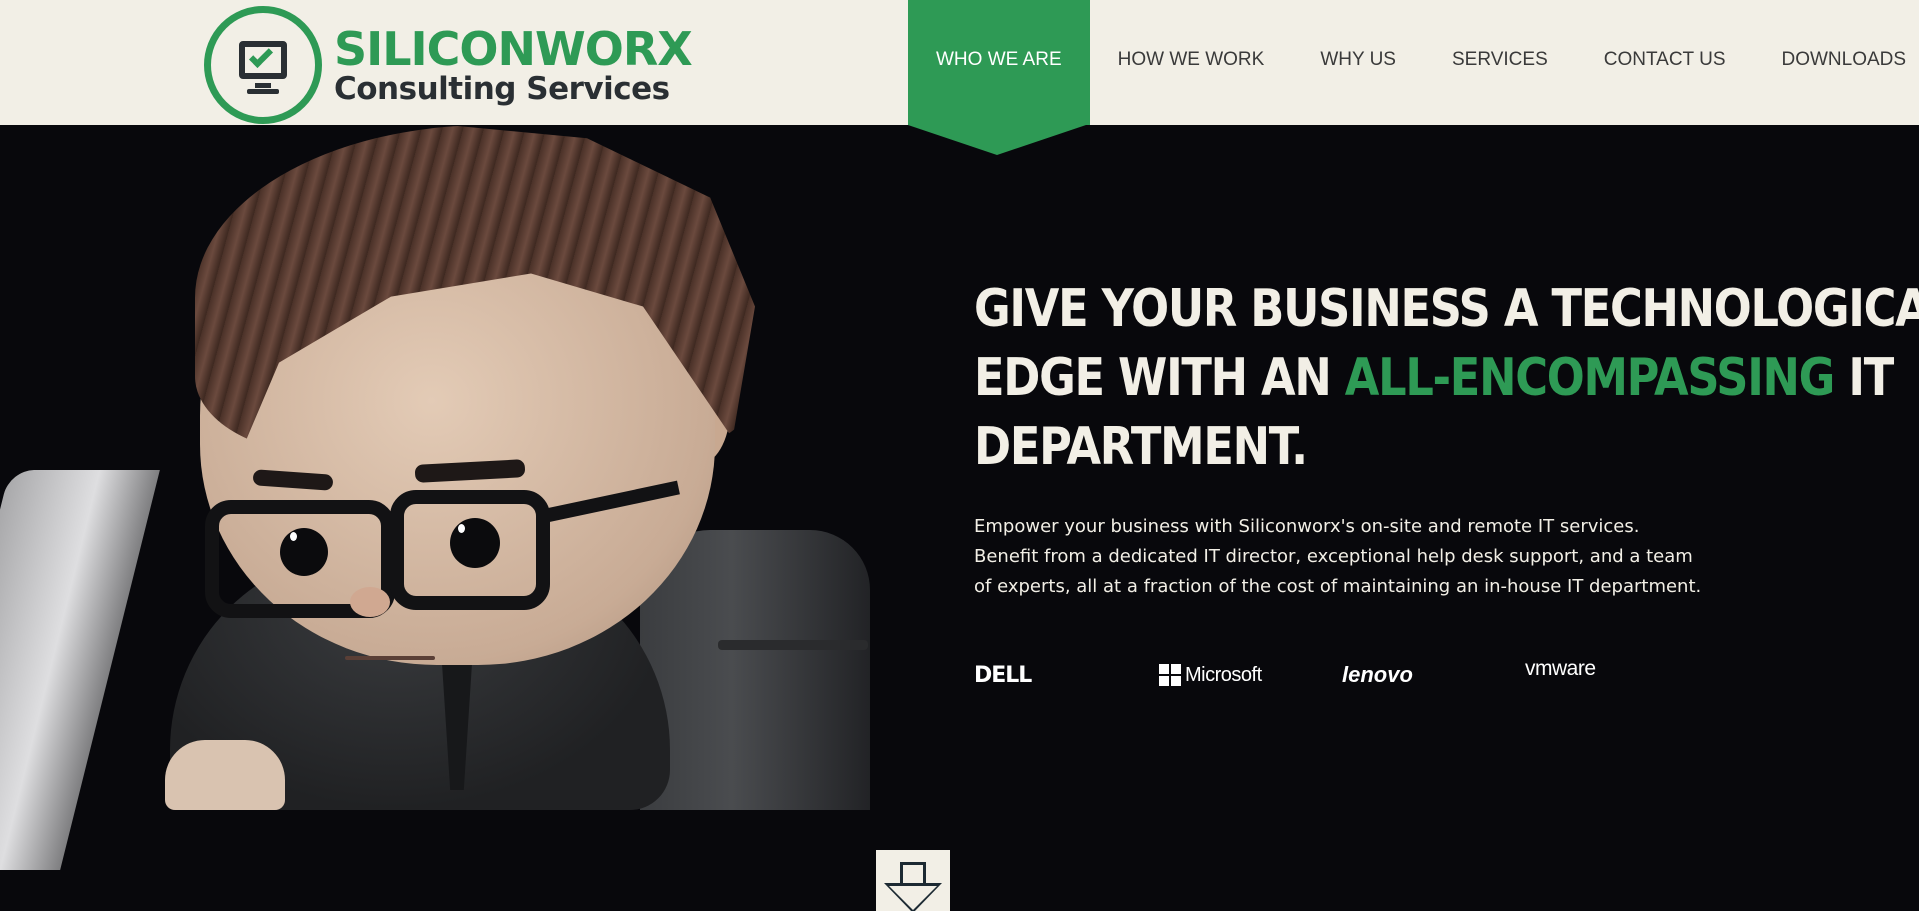 The image size is (1919, 911). I want to click on microsoft-logo: Microsoft, so click(1210, 675).